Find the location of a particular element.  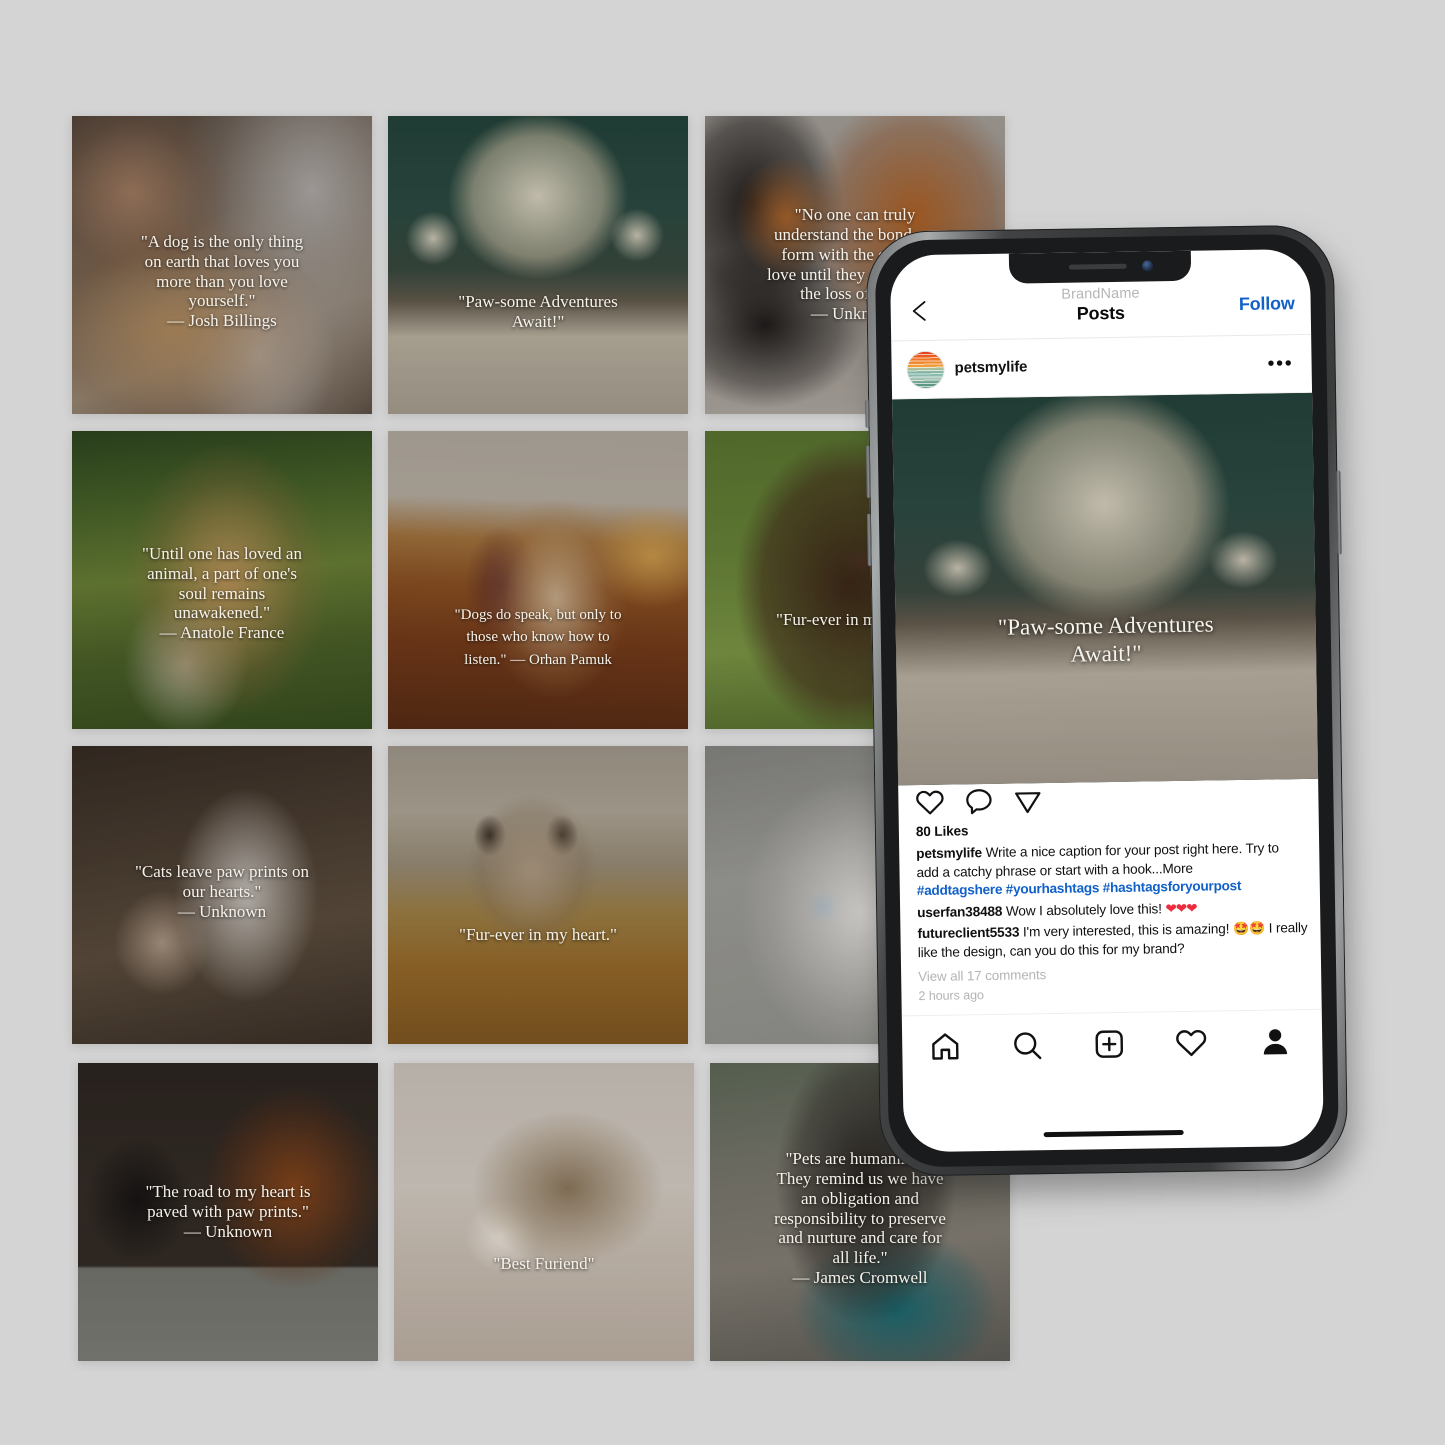

tile-quote: "Fur-ever in my heart." is located at coordinates (538, 934).